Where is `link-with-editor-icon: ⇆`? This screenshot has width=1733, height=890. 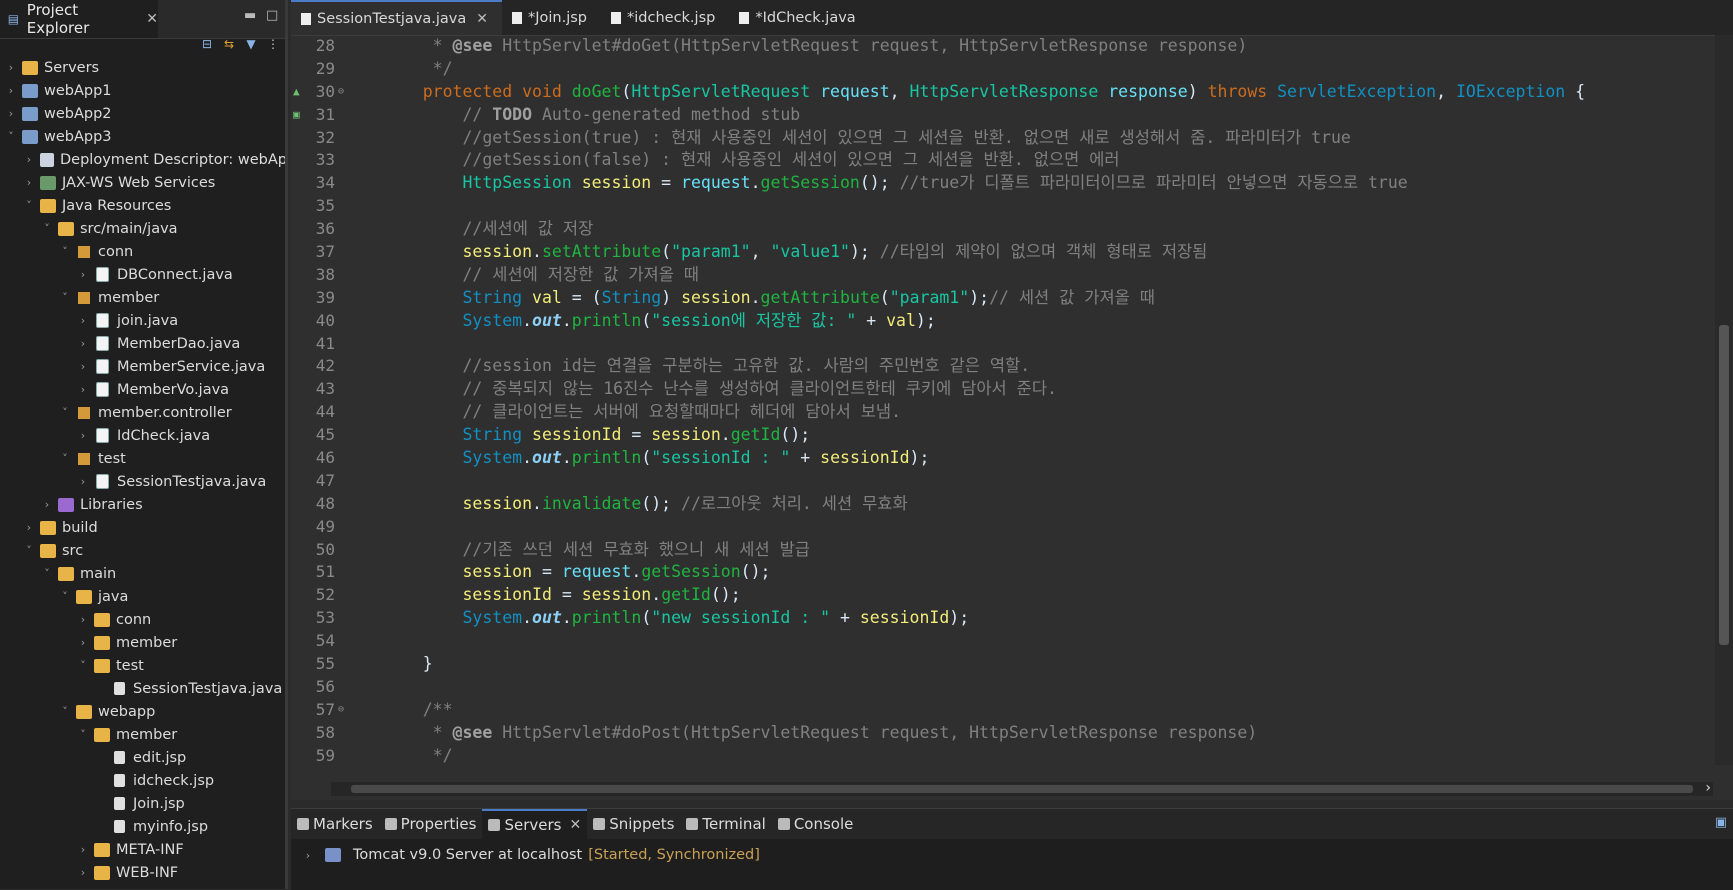
link-with-editor-icon: ⇆ is located at coordinates (229, 44).